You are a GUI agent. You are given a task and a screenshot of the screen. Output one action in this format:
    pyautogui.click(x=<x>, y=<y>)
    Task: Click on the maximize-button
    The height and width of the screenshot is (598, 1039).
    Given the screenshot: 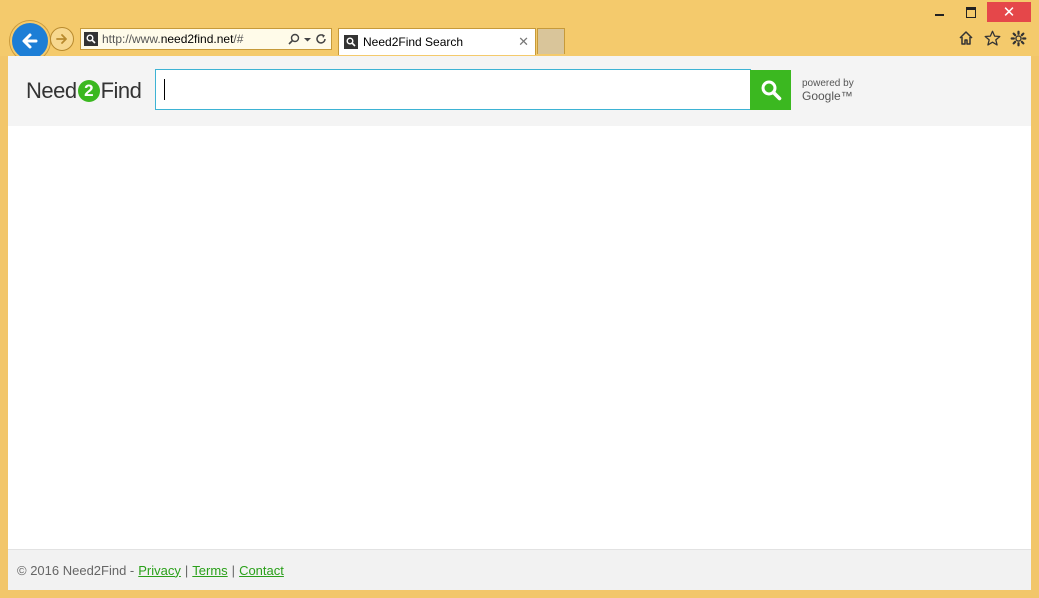 What is the action you would take?
    pyautogui.click(x=971, y=12)
    